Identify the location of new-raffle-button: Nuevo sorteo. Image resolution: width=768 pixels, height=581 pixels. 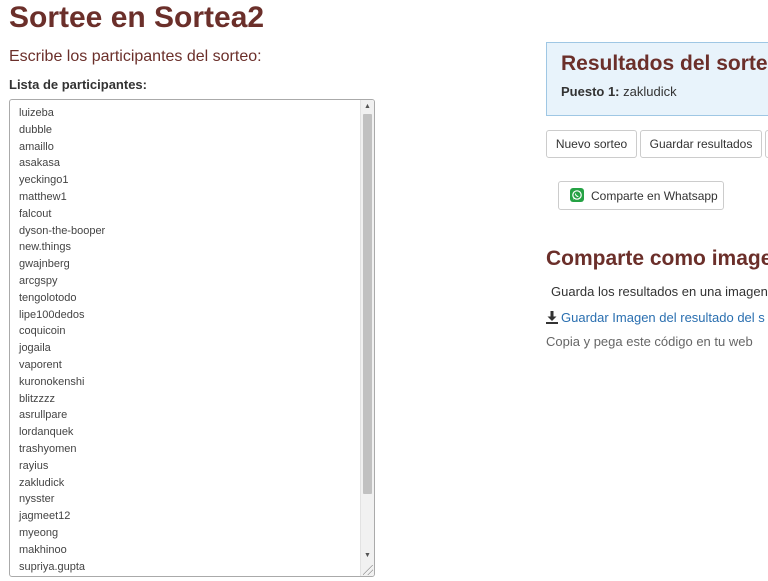
(591, 144).